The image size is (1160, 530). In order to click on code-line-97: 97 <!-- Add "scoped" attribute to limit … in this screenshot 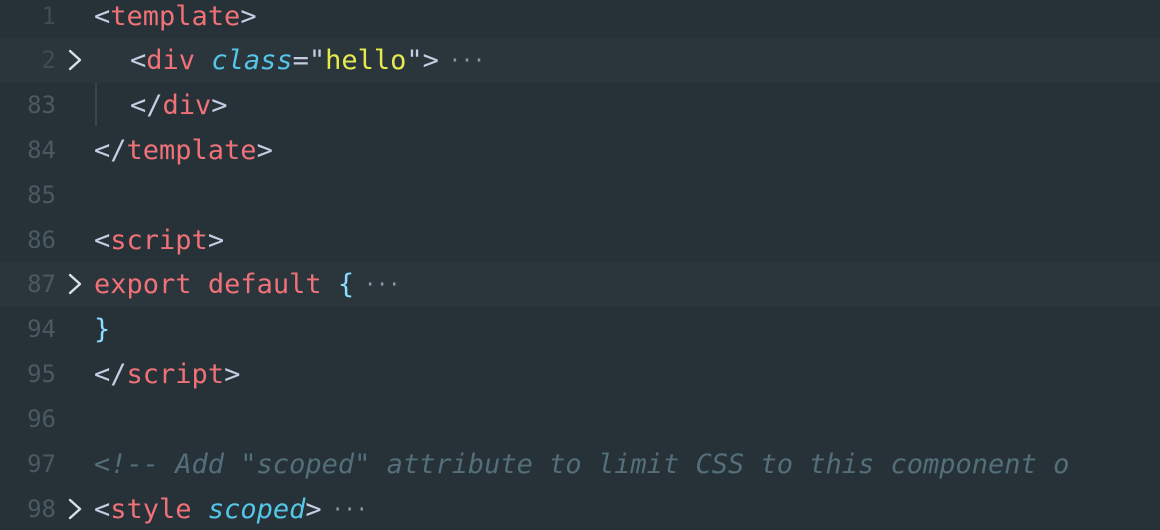, I will do `click(580, 464)`.